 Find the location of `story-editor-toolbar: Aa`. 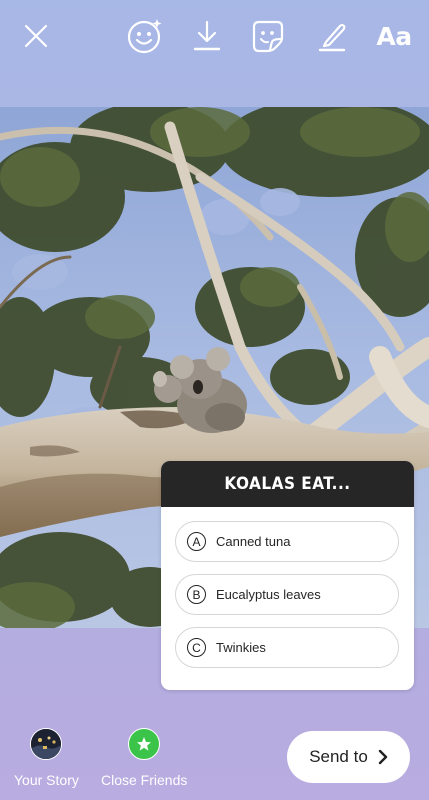

story-editor-toolbar: Aa is located at coordinates (214, 36).